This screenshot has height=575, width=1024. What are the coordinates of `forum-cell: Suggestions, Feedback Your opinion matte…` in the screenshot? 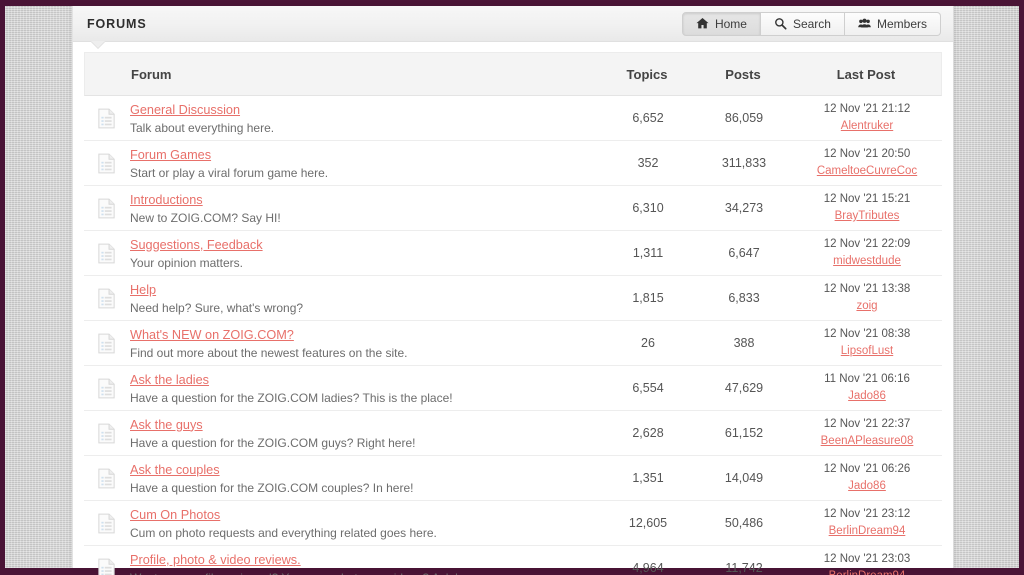 It's located at (364, 253).